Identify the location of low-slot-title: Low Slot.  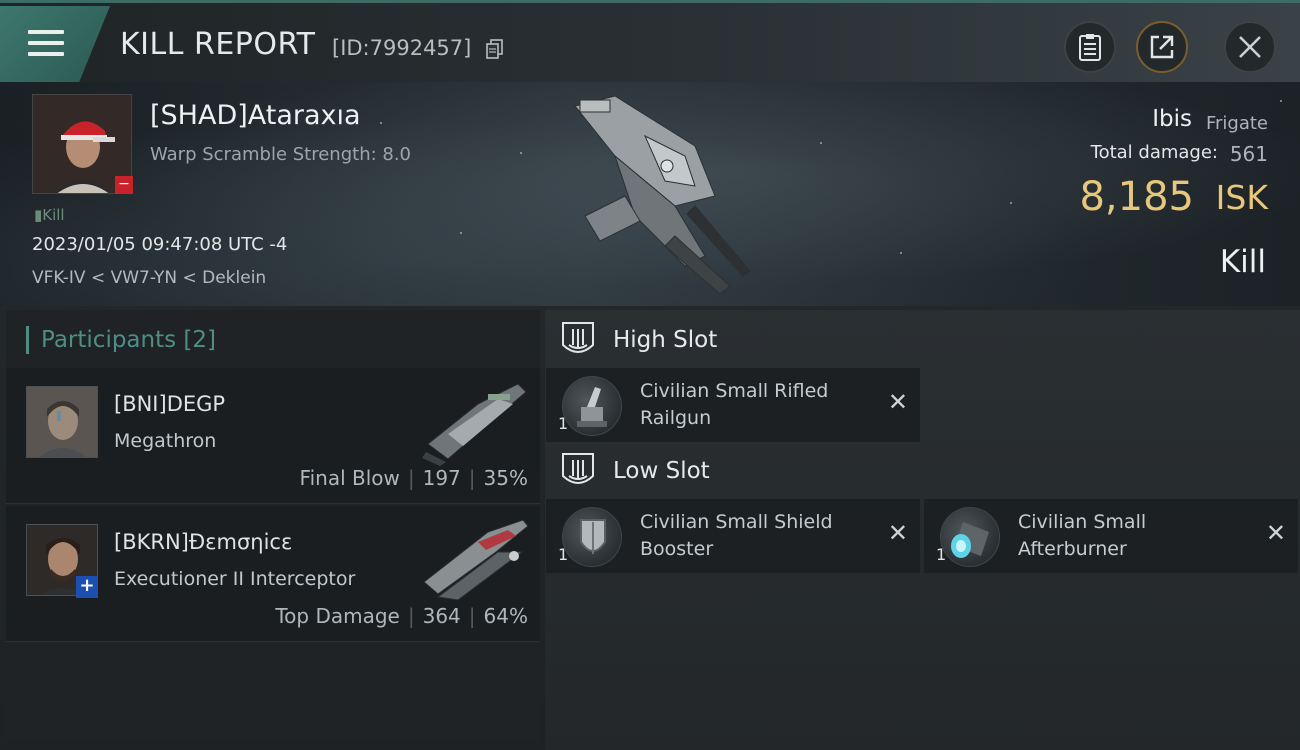
(661, 471).